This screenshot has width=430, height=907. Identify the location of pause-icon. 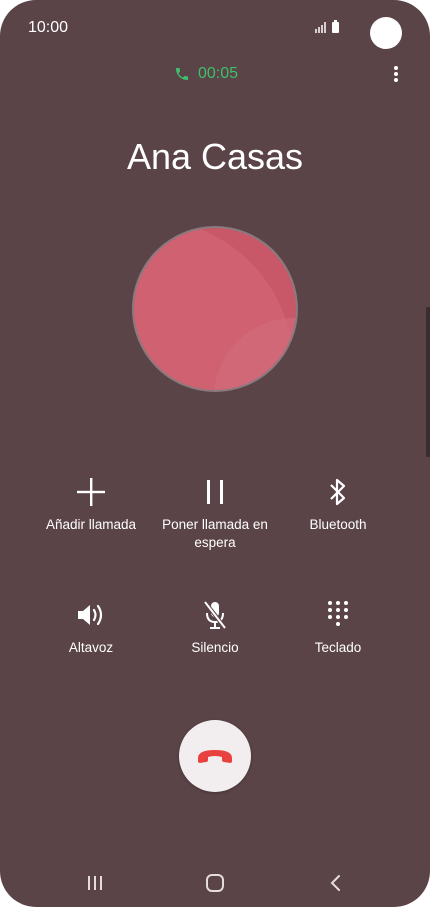
(215, 492).